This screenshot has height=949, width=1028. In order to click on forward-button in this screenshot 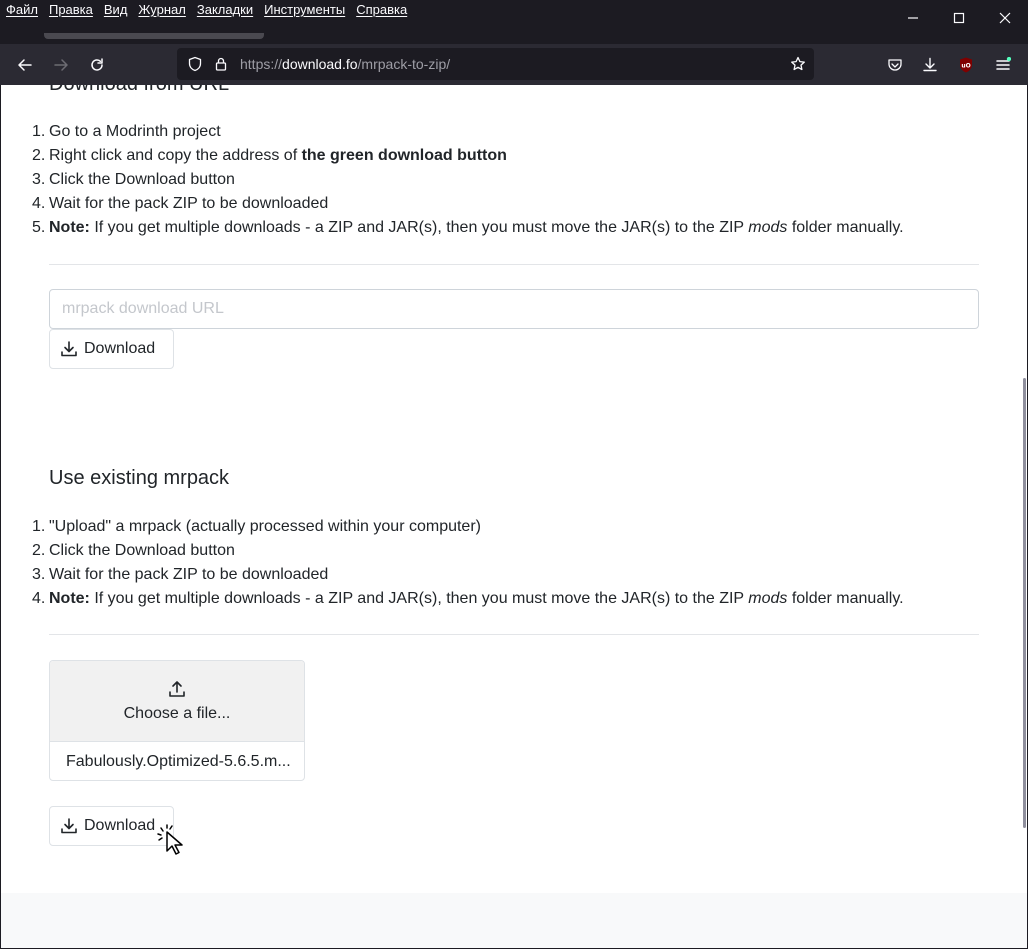, I will do `click(61, 65)`.